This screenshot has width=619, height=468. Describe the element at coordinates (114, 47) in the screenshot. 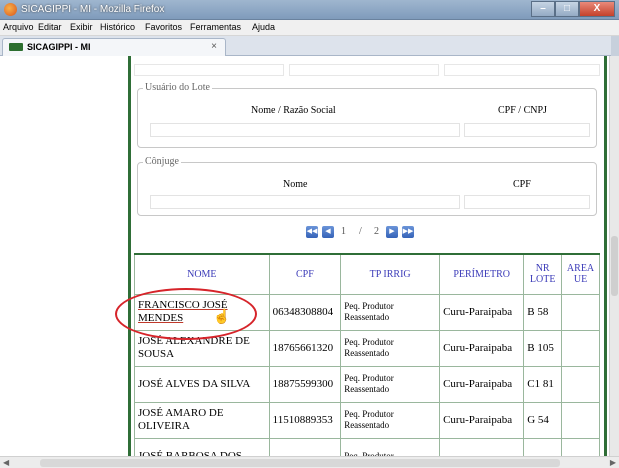

I see `tab-sicagippi: SICAGIPPI - MI ×` at that location.